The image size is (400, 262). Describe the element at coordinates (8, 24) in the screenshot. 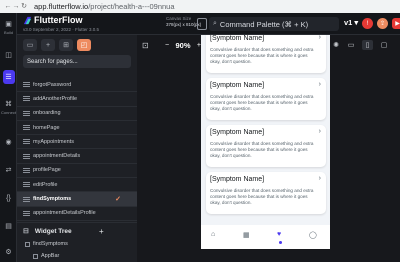

I see `build-icon: ▣` at that location.